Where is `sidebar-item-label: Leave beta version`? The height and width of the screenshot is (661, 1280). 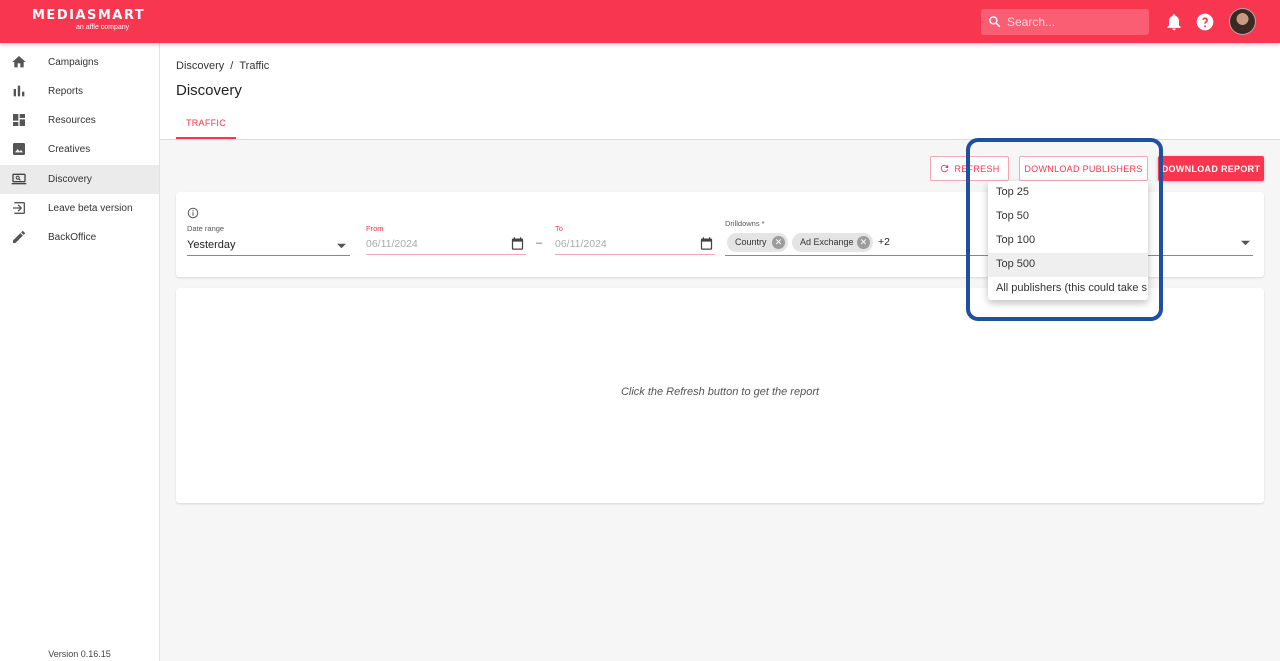 sidebar-item-label: Leave beta version is located at coordinates (90, 208).